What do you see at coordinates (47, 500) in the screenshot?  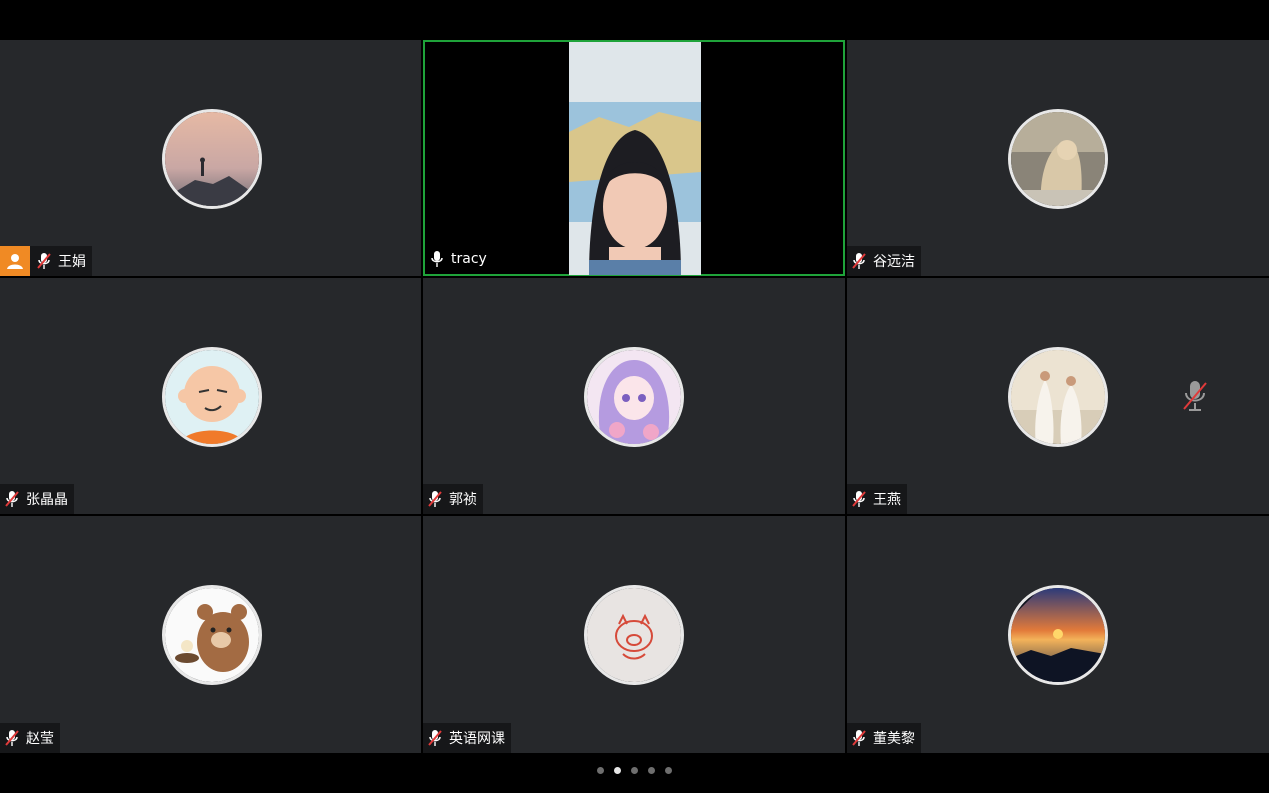 I see `participant-name: 张晶晶` at bounding box center [47, 500].